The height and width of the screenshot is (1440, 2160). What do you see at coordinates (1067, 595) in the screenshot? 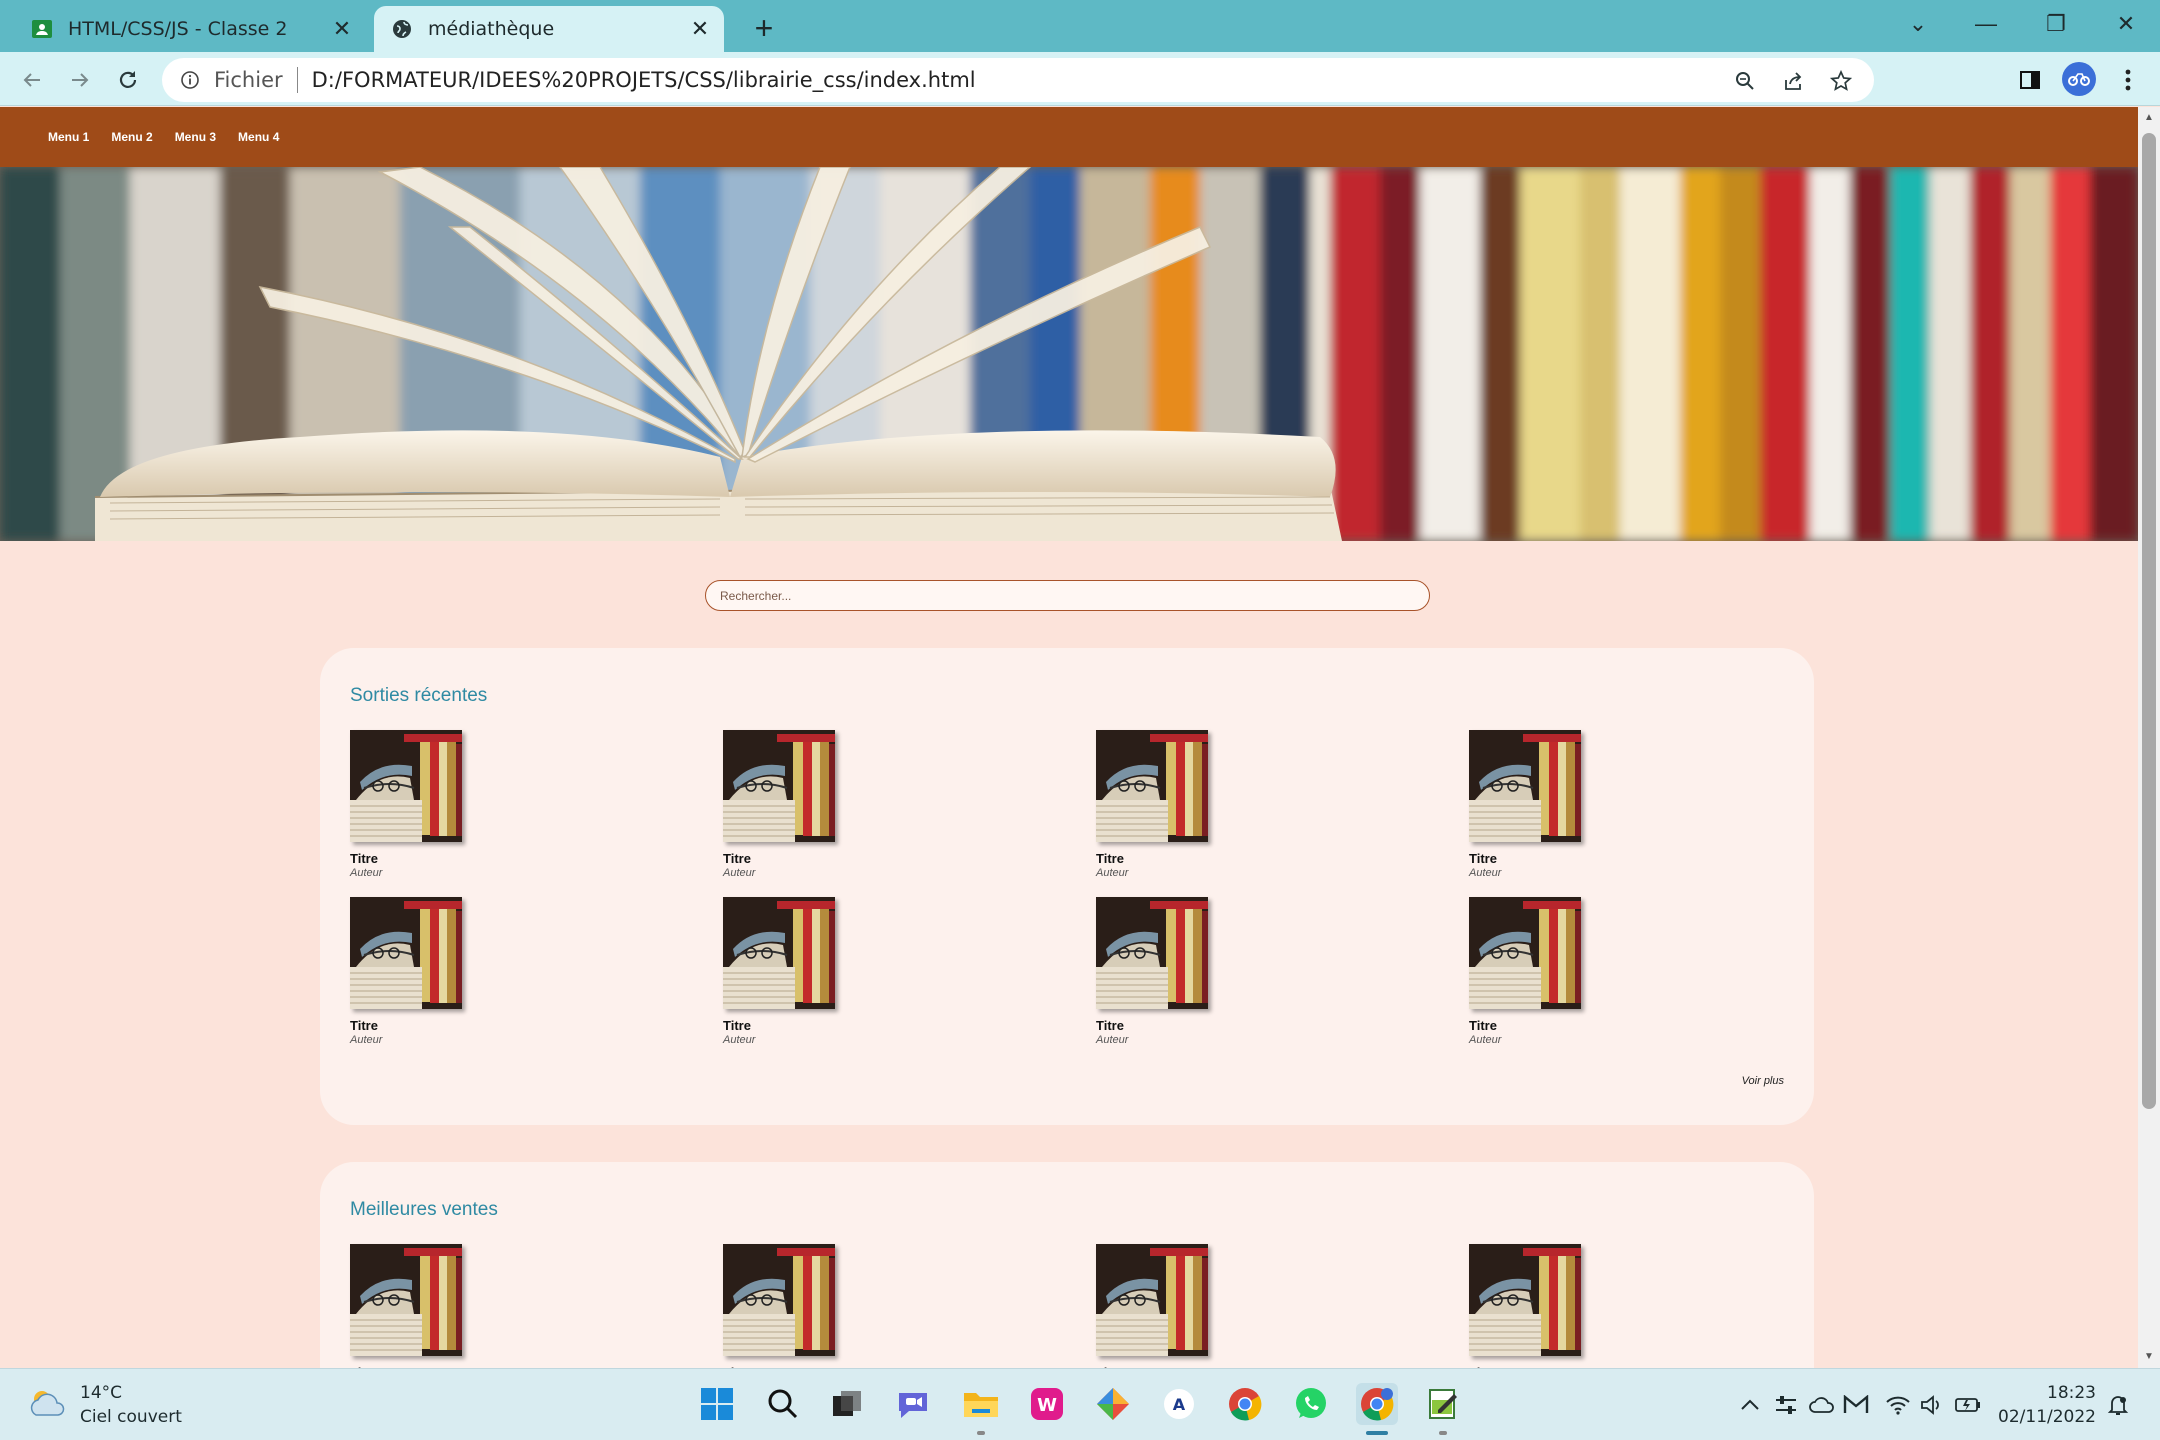
I see `search-input` at bounding box center [1067, 595].